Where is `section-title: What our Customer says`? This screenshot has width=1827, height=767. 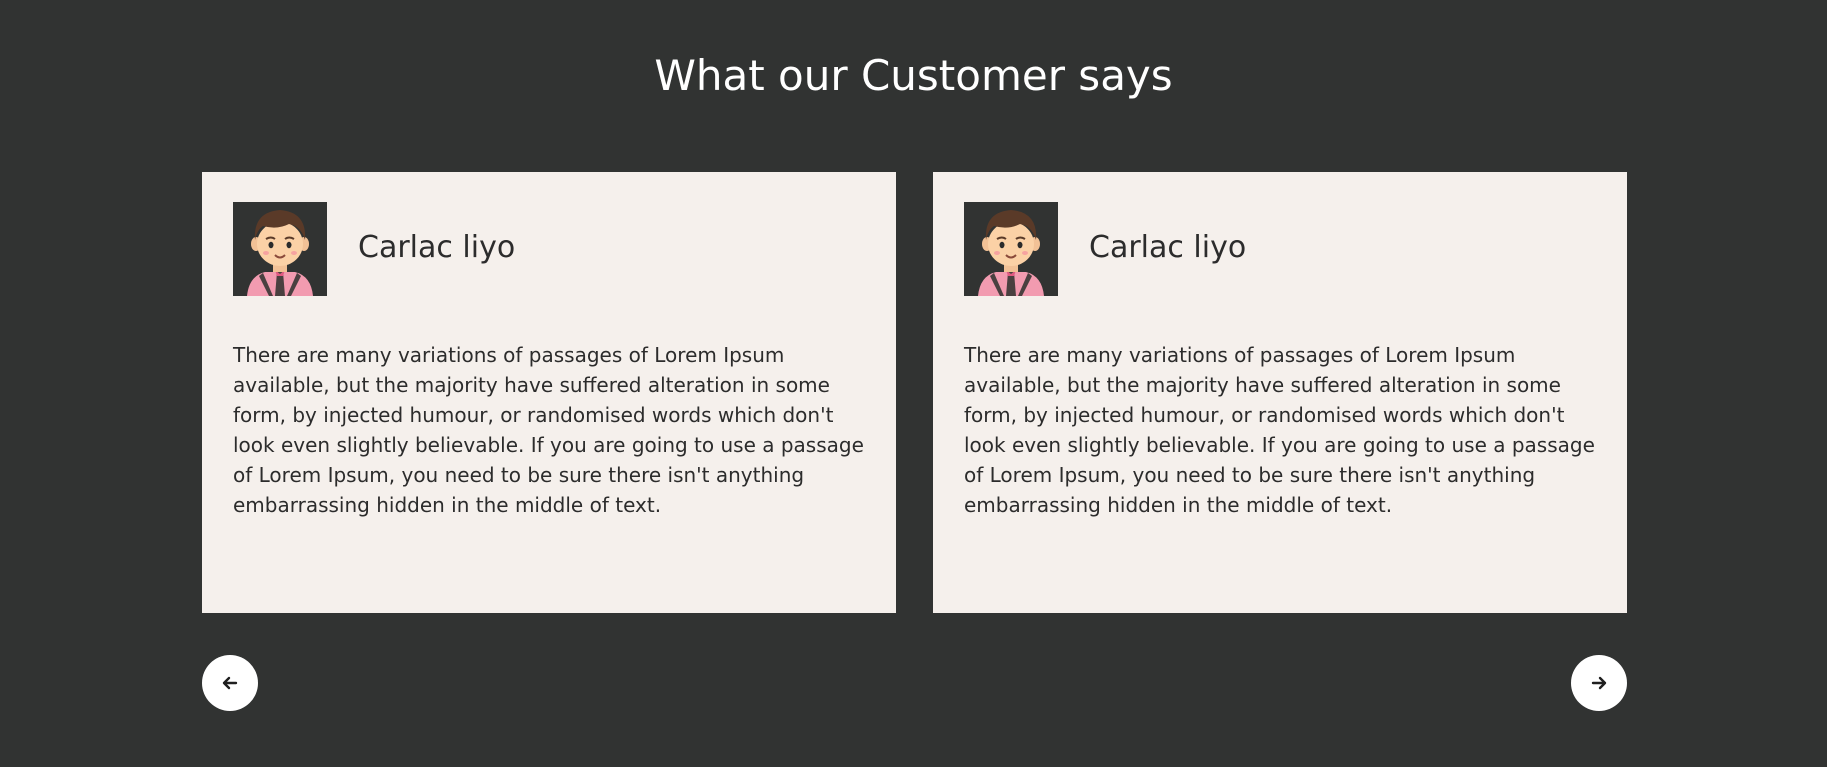
section-title: What our Customer says is located at coordinates (913, 75).